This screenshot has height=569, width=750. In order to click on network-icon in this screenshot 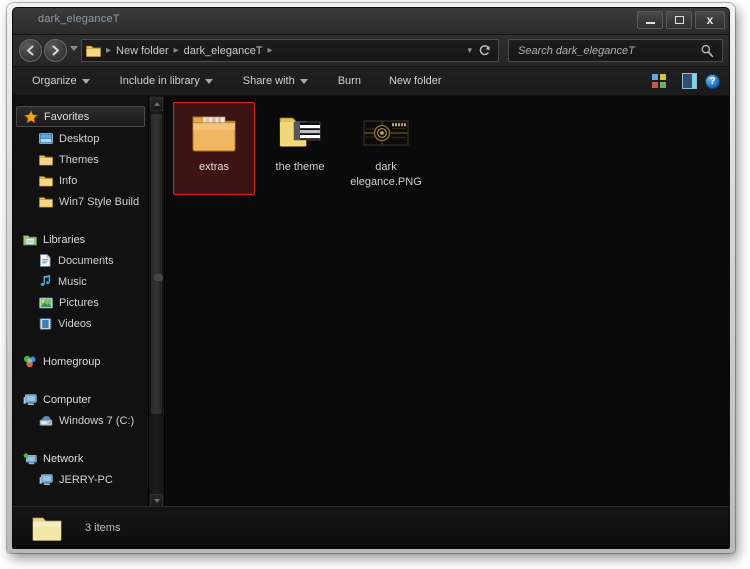, I will do `click(30, 458)`.